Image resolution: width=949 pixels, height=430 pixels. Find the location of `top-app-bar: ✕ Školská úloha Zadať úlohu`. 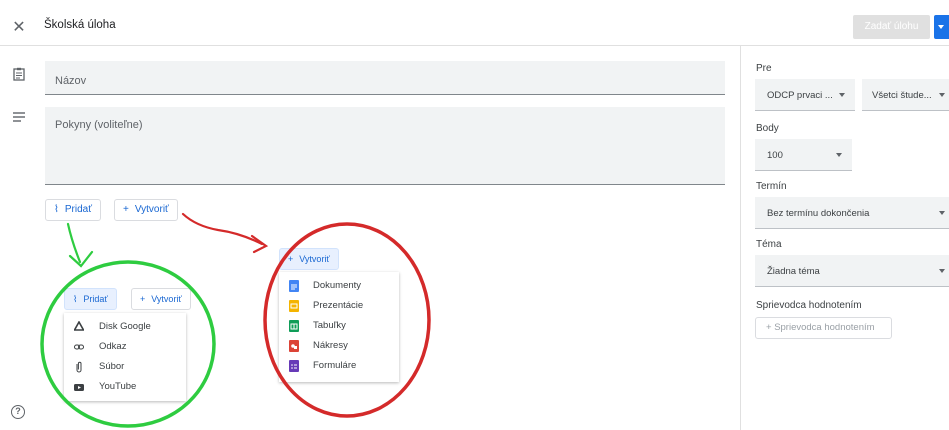

top-app-bar: ✕ Školská úloha Zadať úlohu is located at coordinates (474, 27).